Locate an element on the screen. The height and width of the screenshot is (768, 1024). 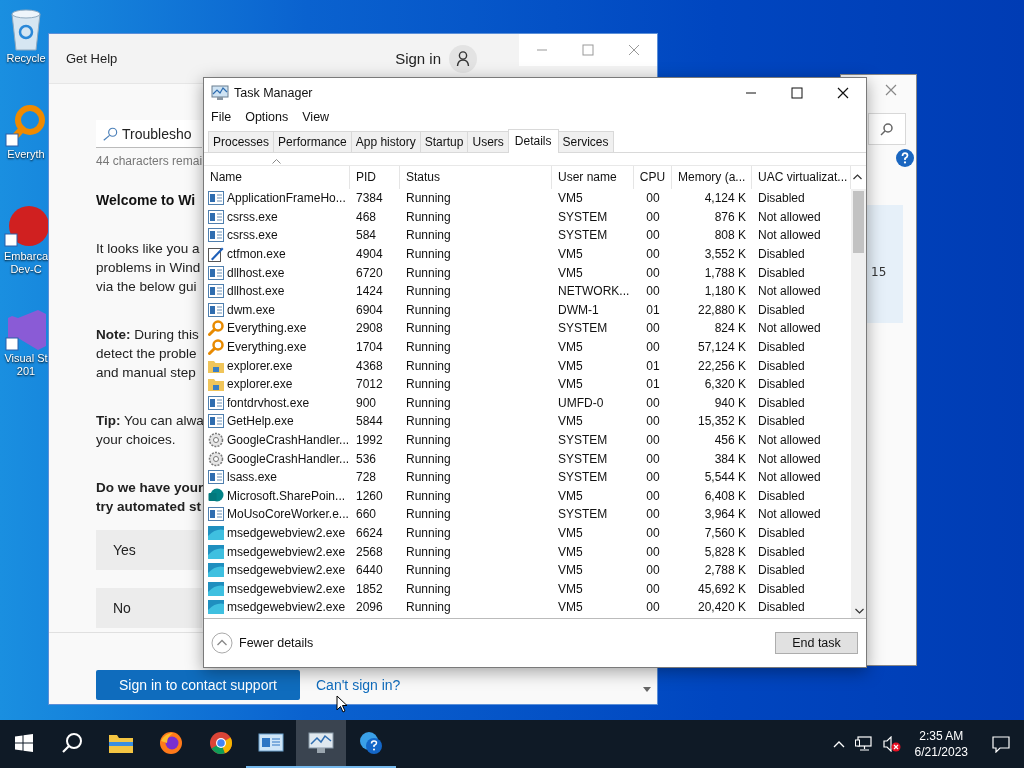
windows-logo-icon is located at coordinates (24, 743).